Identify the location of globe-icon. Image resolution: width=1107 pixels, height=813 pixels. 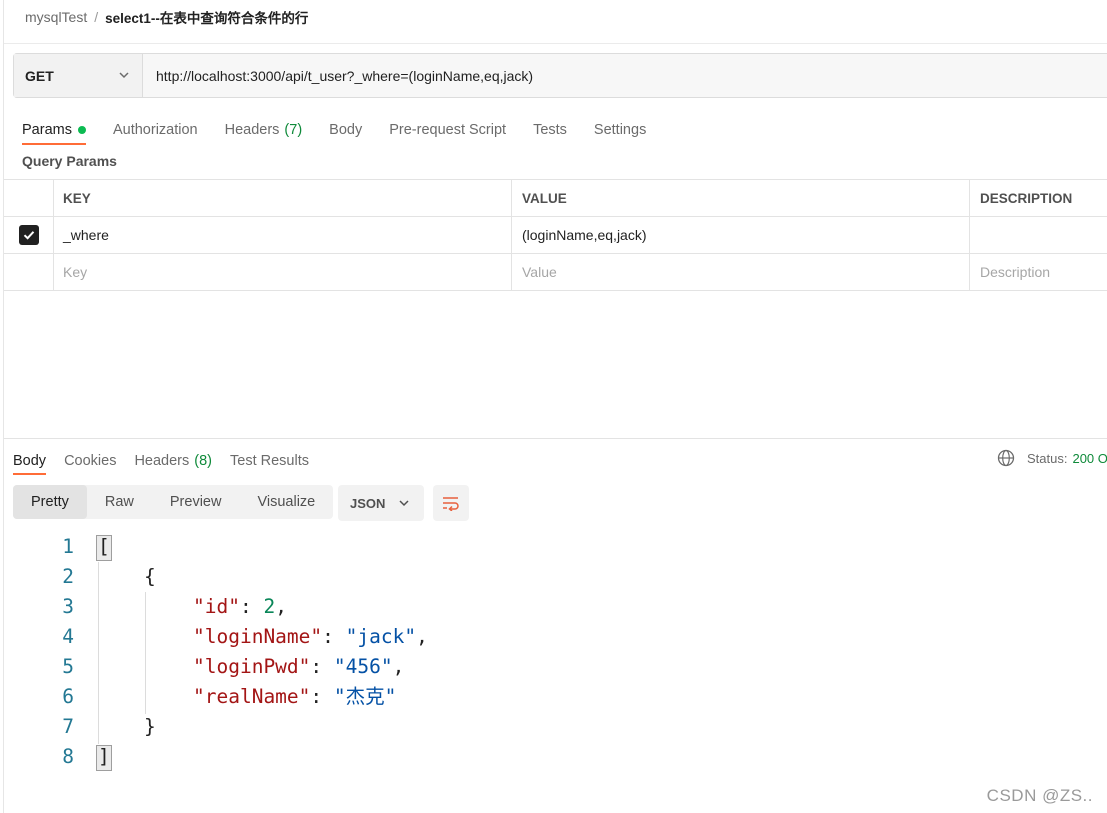
(1006, 458).